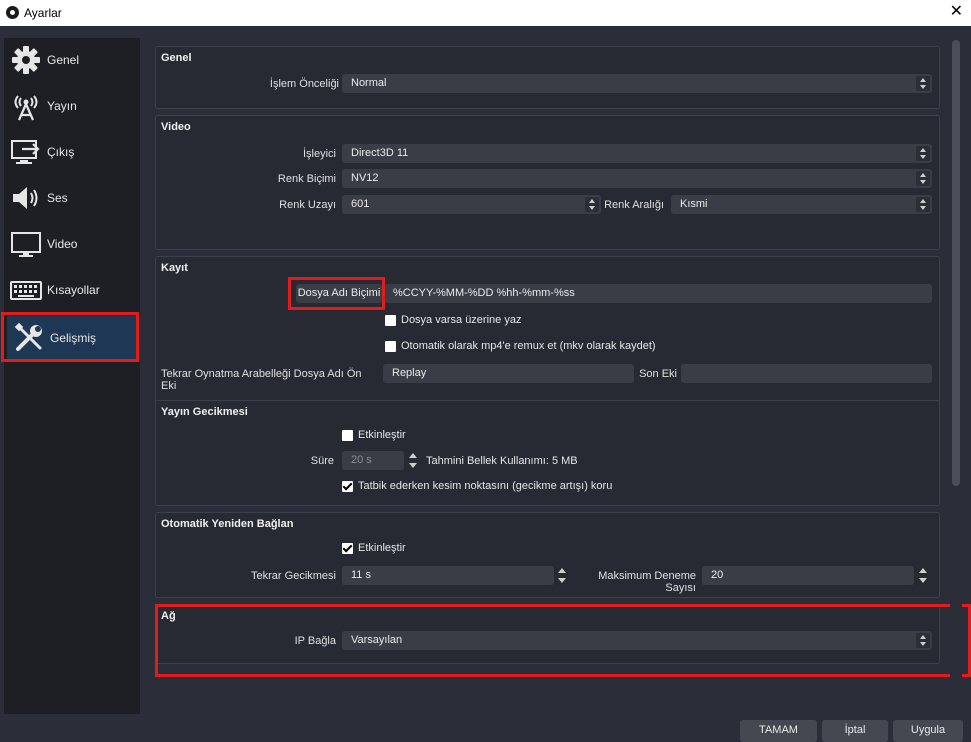  What do you see at coordinates (61, 152) in the screenshot?
I see `sidebar-item-label: Çıkış` at bounding box center [61, 152].